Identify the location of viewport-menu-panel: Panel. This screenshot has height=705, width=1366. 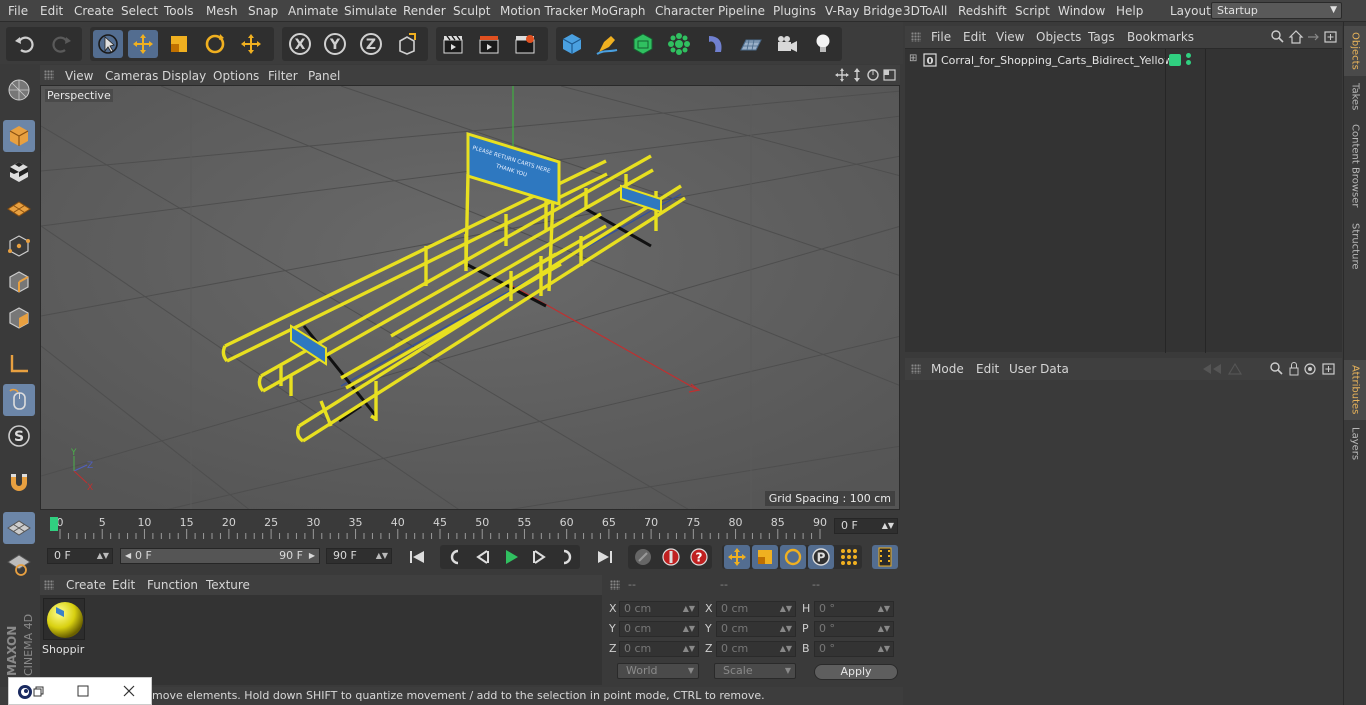
(324, 76).